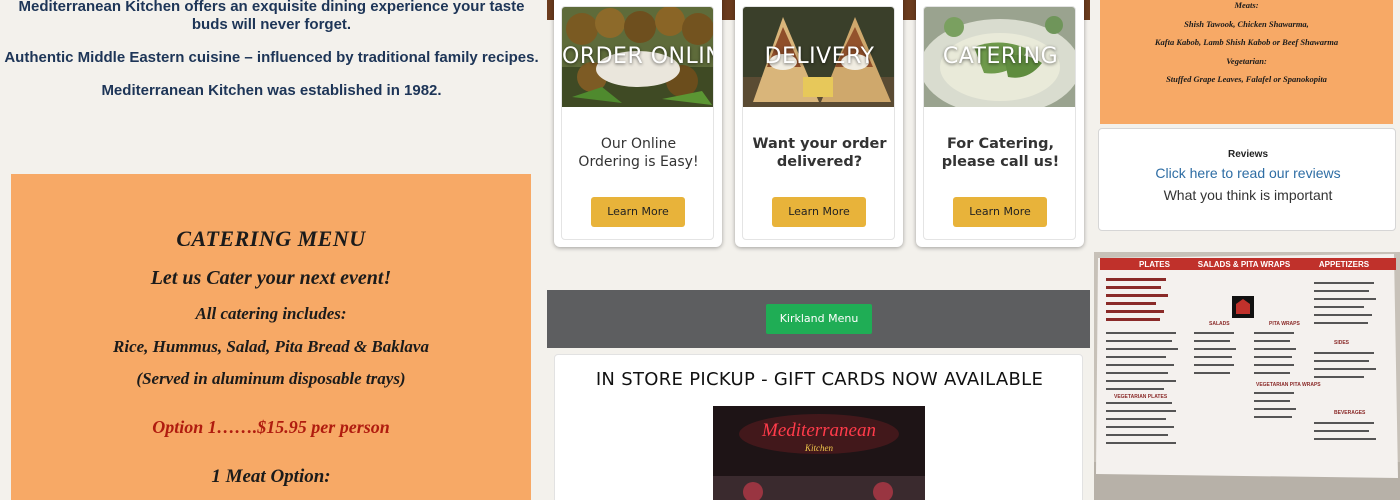  Describe the element at coordinates (818, 153) in the screenshot. I see `card-description: Want your order delivered?` at that location.